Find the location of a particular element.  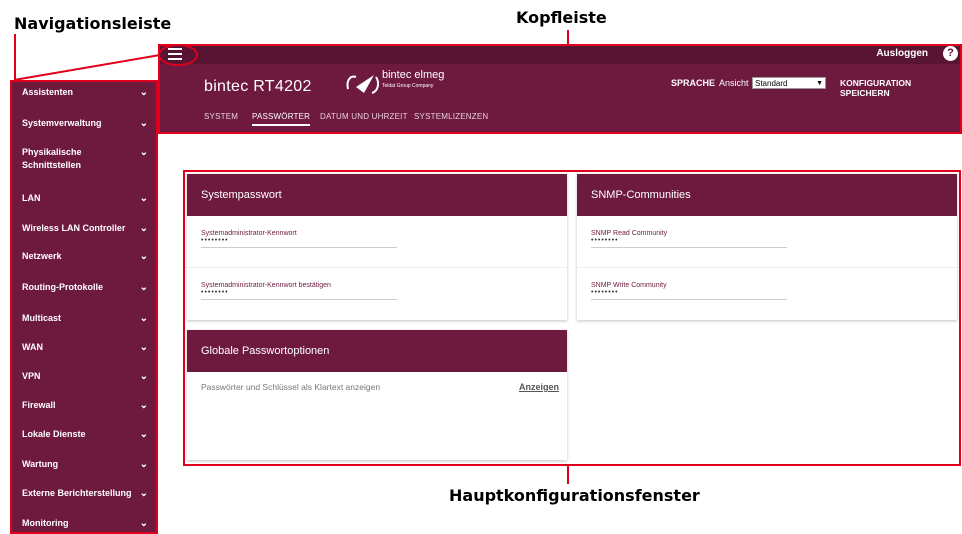

sidebar-item: Wartung ⌄ is located at coordinates (84, 464).